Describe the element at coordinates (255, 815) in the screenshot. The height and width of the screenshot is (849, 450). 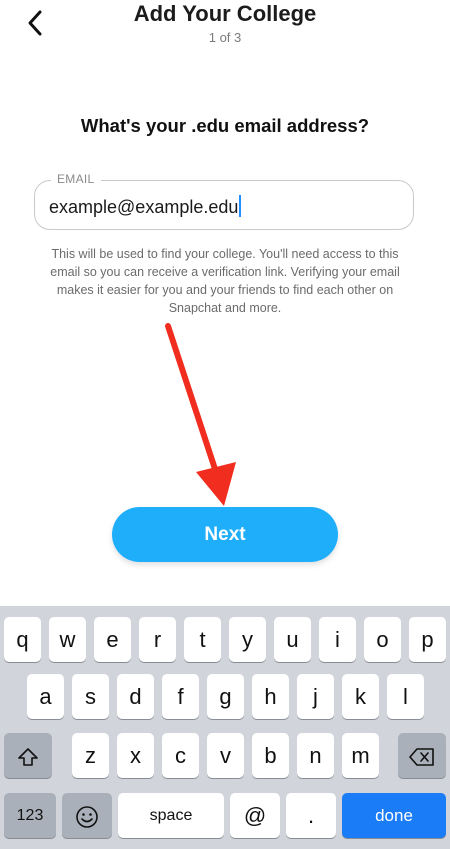
I see `at-key: @` at that location.